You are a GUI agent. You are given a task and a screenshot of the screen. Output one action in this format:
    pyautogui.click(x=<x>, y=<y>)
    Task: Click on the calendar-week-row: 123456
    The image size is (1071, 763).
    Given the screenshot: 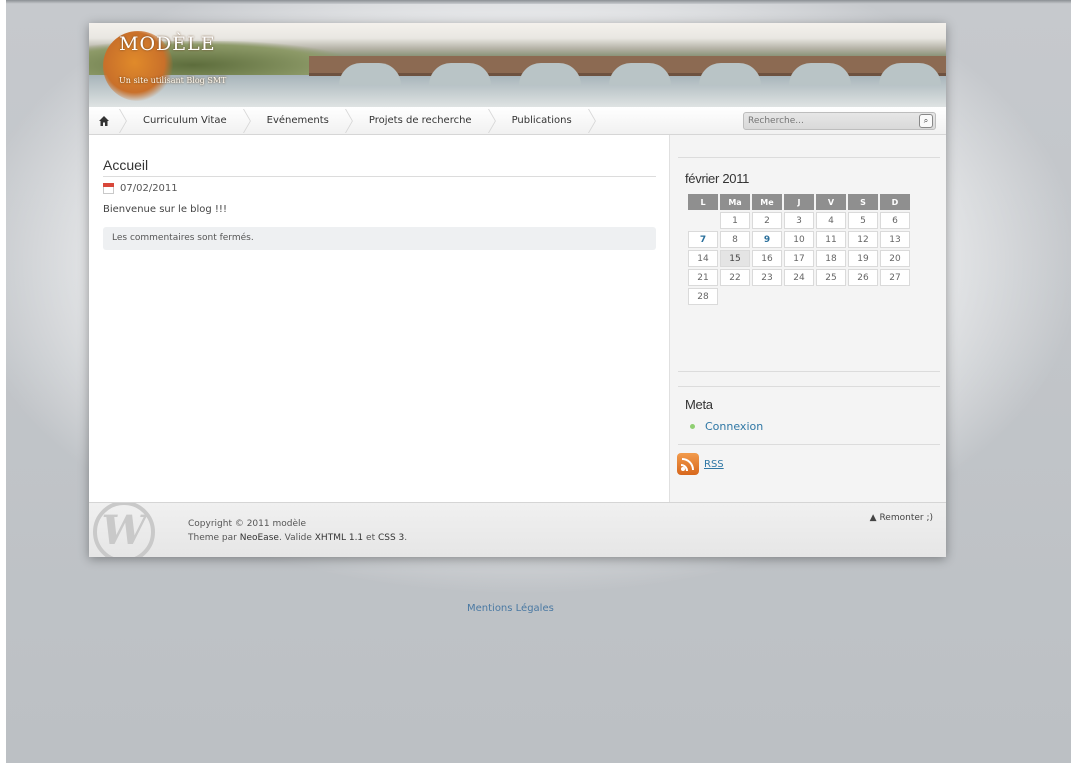 What is the action you would take?
    pyautogui.click(x=799, y=220)
    